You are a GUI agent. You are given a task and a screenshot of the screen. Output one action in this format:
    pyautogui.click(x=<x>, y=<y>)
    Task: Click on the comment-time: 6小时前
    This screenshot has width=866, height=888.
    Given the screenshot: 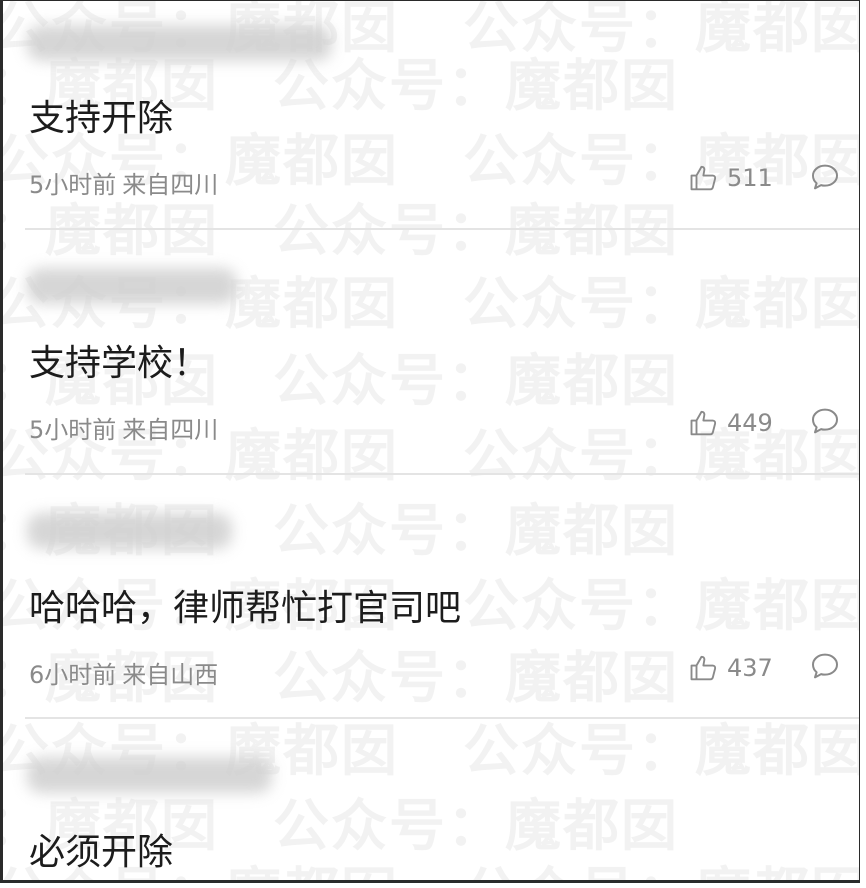 What is the action you would take?
    pyautogui.click(x=73, y=675)
    